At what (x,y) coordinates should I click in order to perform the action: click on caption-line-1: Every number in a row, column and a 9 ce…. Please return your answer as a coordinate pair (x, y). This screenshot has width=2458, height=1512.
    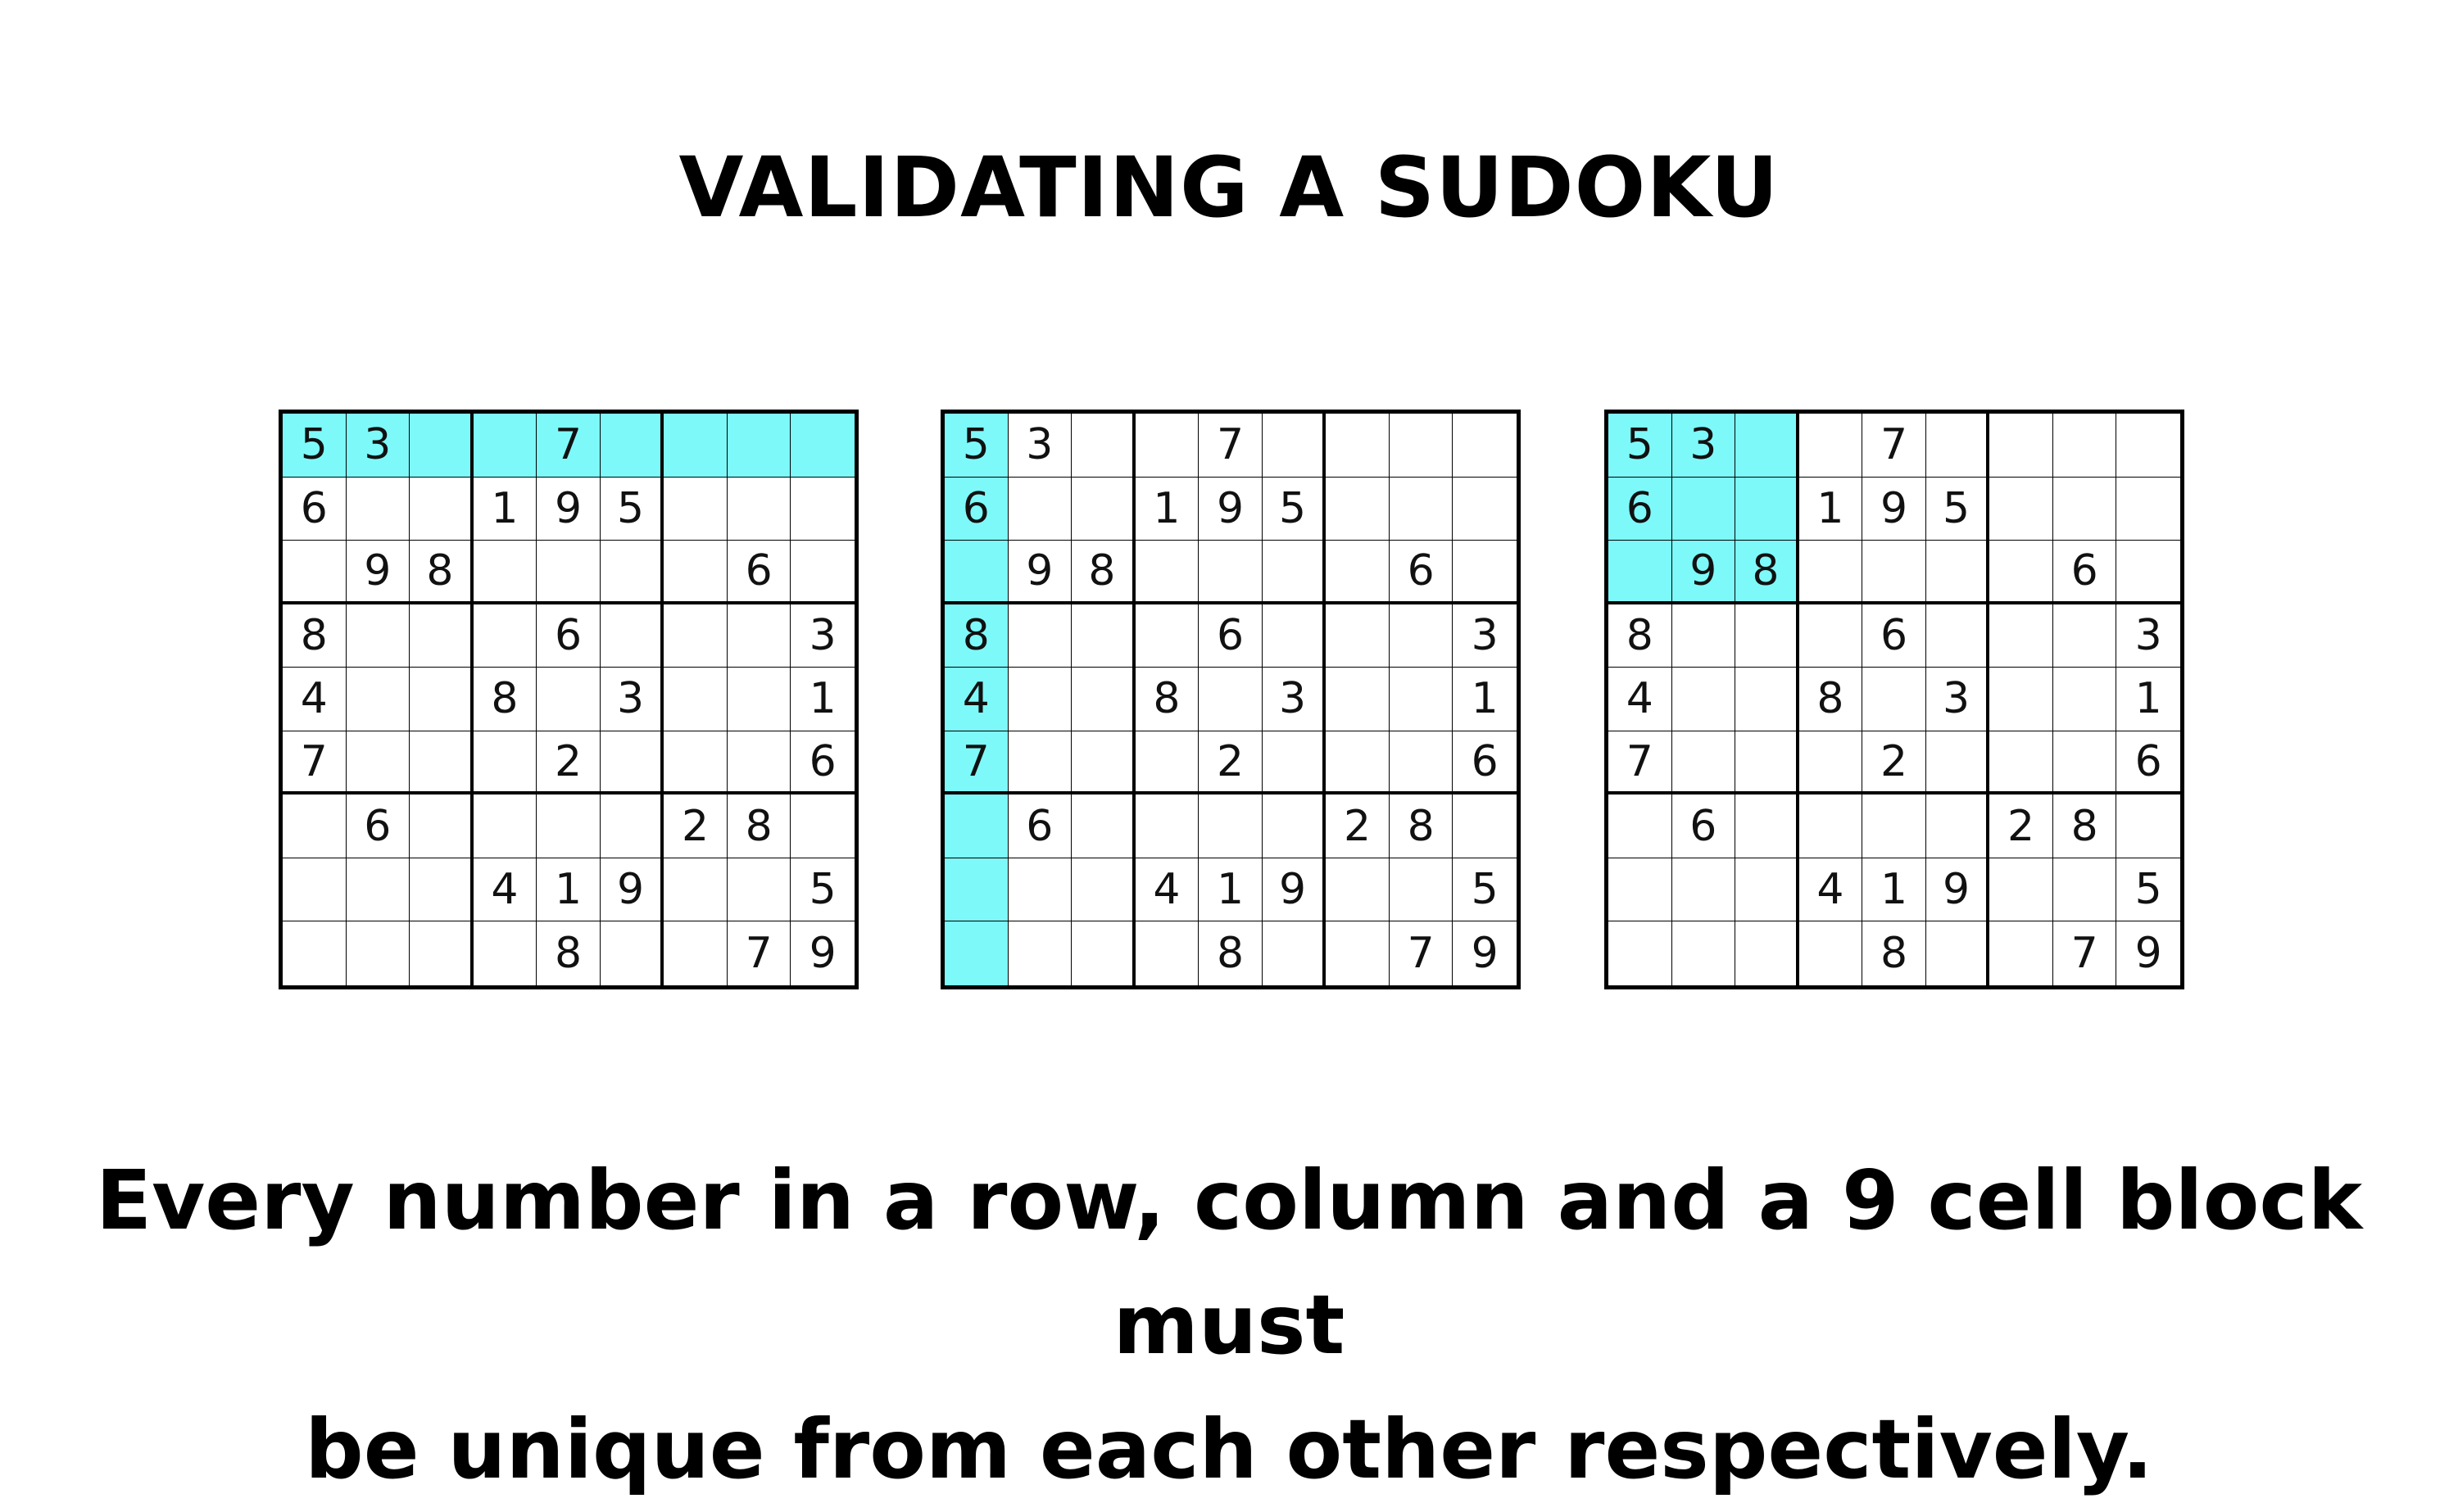
    Looking at the image, I should click on (1229, 1263).